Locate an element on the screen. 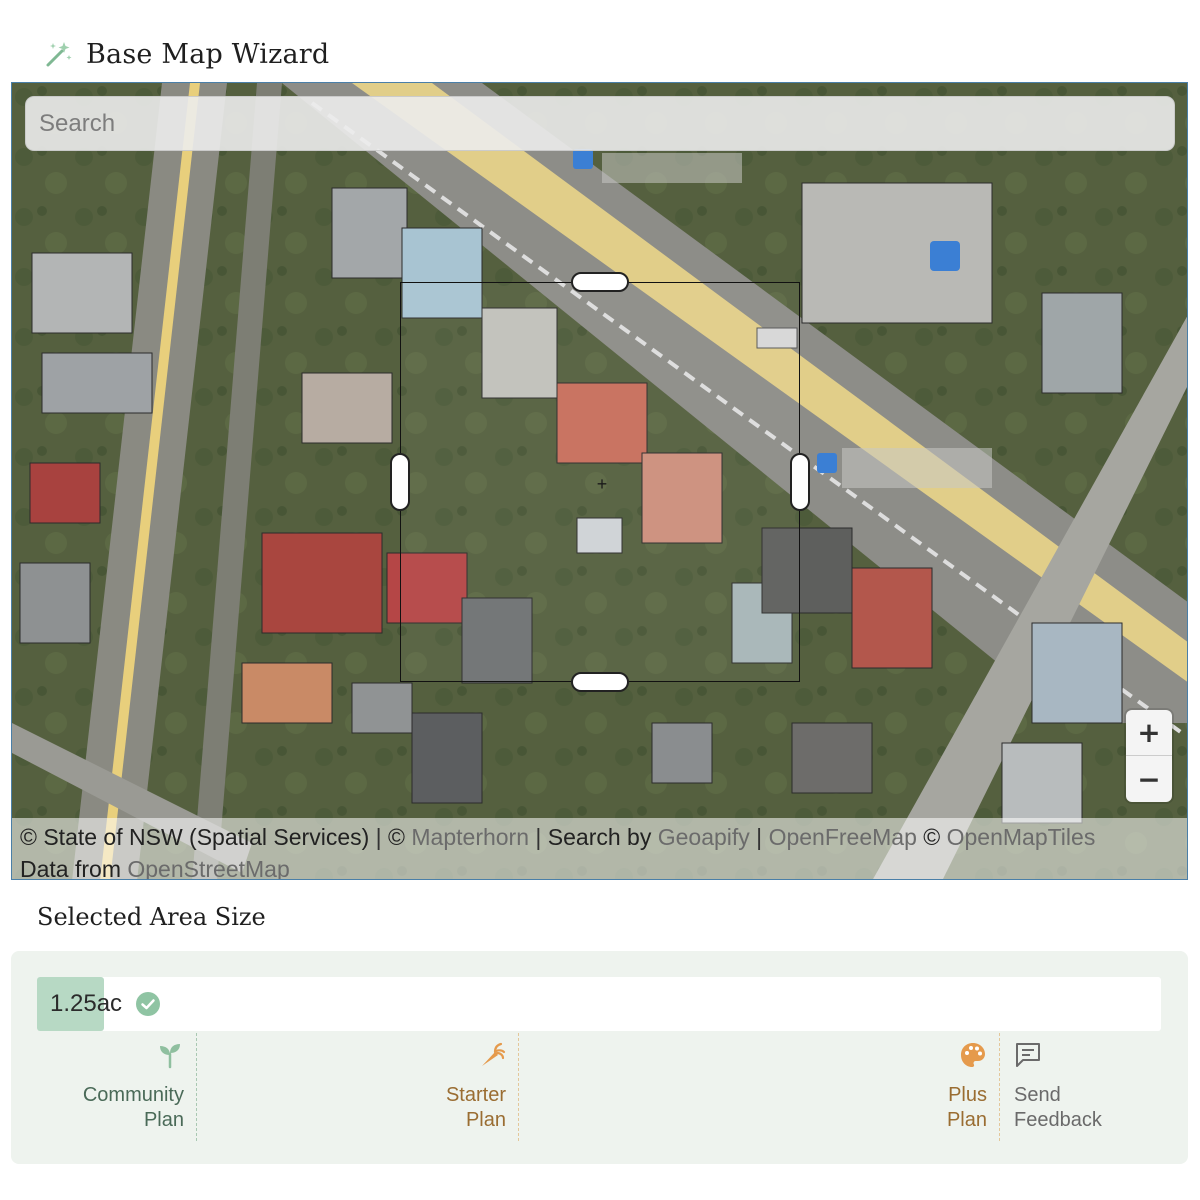 The image size is (1200, 1200). attribution-nsw: © State of NSW (Spatial Services) is located at coordinates (195, 837).